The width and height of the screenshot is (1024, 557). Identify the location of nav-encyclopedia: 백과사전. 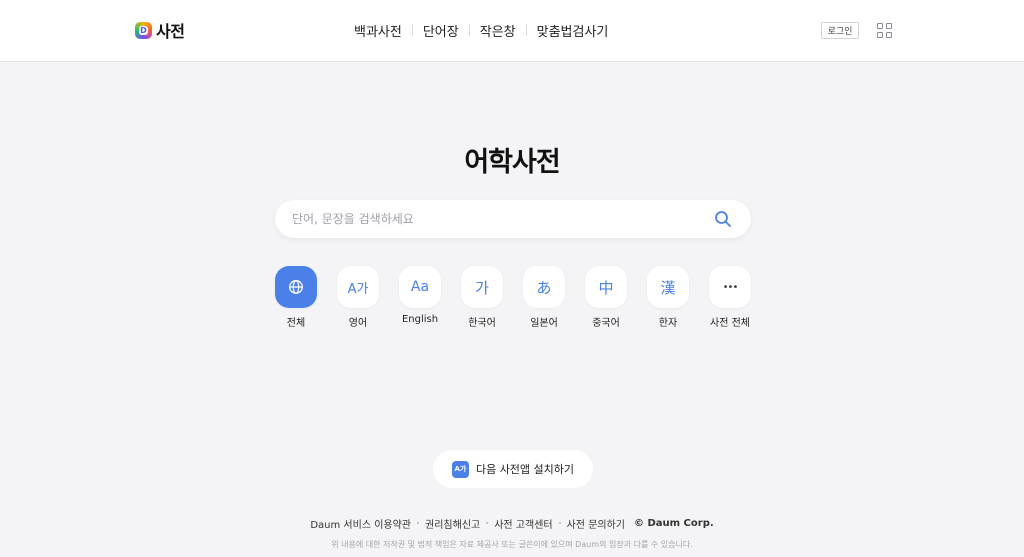
(378, 30).